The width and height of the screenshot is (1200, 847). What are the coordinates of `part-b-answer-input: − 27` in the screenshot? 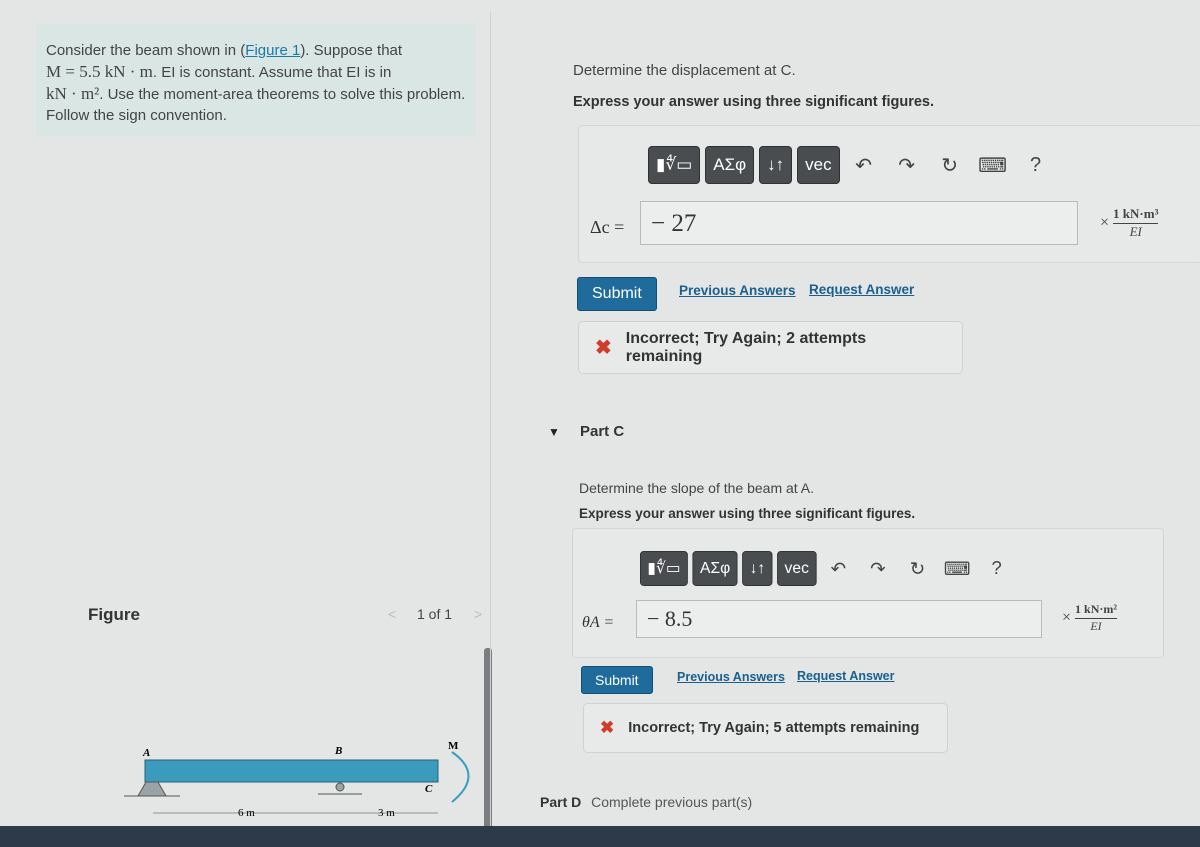 It's located at (859, 223).